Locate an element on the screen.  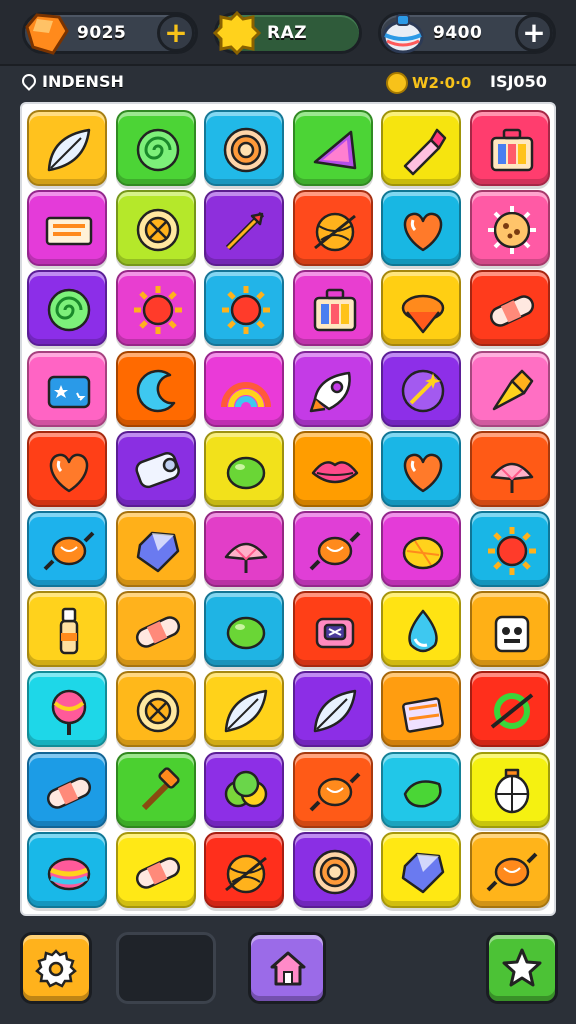
orbs-value: 9400 is located at coordinates (458, 33).